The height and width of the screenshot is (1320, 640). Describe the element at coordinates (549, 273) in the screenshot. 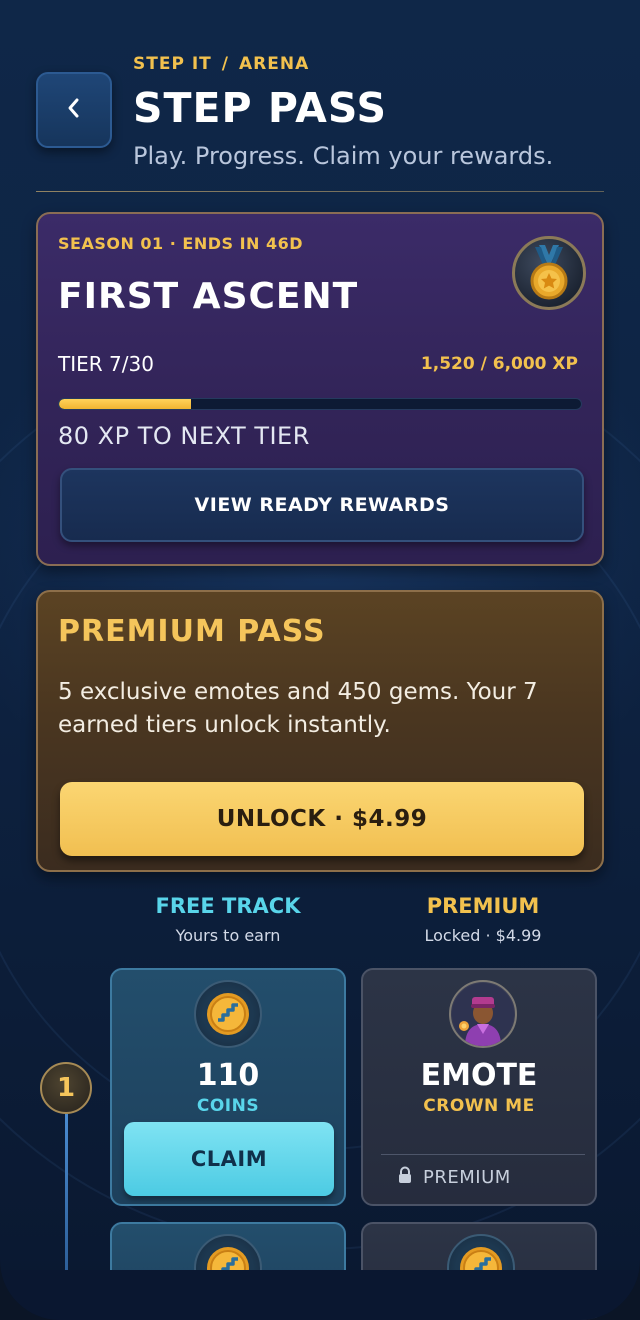

I see `medal-icon` at that location.